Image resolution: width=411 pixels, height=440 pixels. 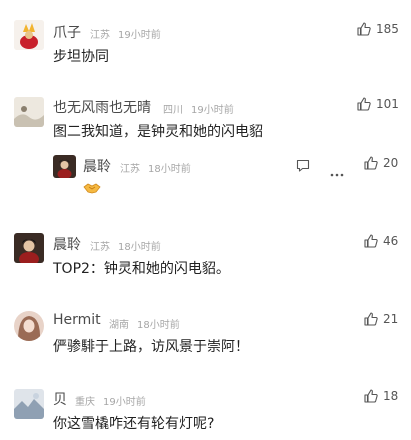 What do you see at coordinates (391, 163) in the screenshot?
I see `like-count: 20` at bounding box center [391, 163].